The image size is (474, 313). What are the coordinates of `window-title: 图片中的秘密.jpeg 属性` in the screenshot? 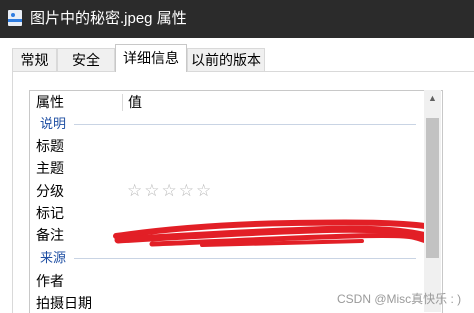 It's located at (108, 18).